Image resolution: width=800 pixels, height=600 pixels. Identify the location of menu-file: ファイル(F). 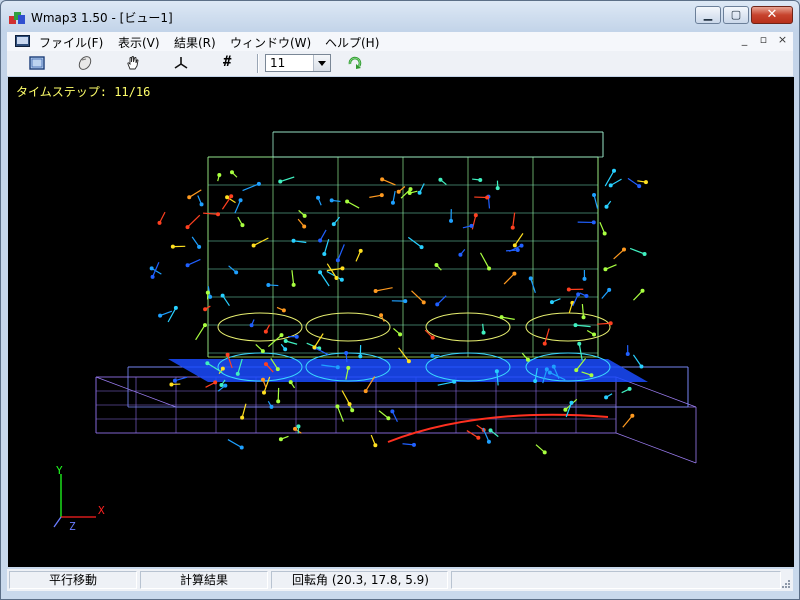
(71, 42).